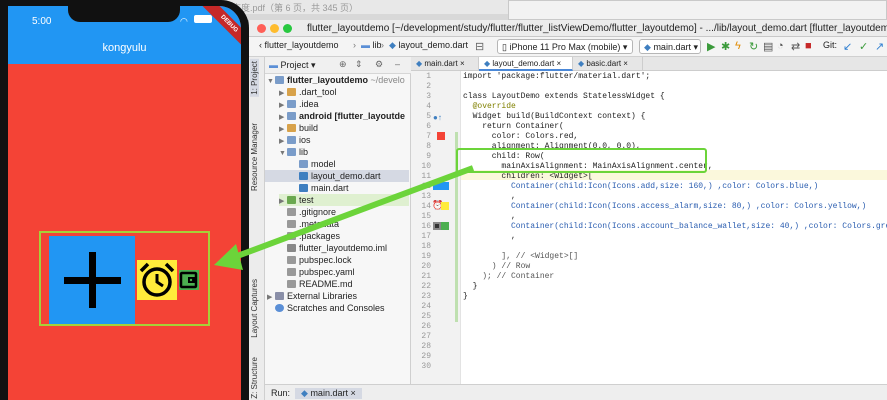 This screenshot has height=400, width=887. I want to click on annotation-arrow, so click(344, 217).